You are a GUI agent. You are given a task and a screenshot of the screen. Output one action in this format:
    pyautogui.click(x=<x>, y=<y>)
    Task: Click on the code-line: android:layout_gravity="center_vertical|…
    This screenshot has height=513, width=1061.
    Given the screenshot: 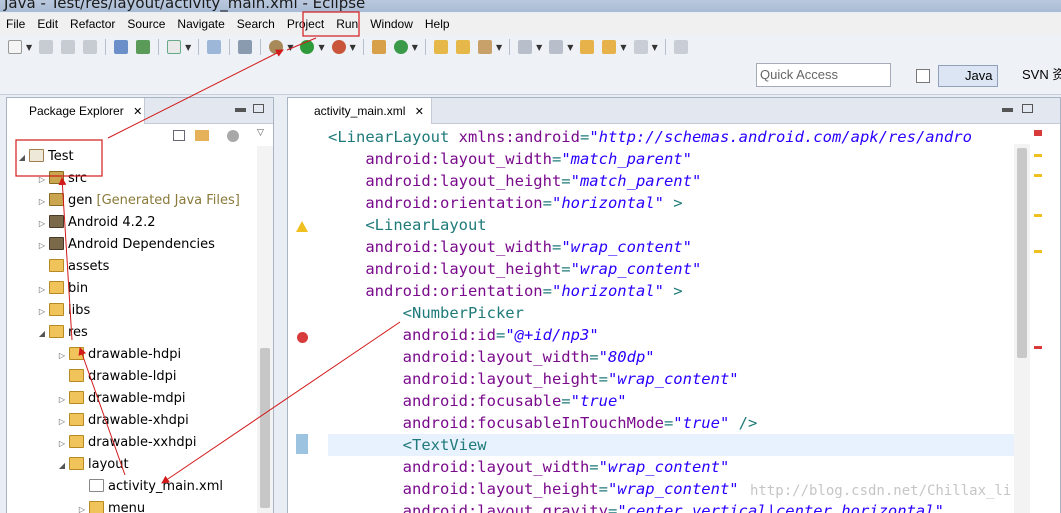 What is the action you would take?
    pyautogui.click(x=636, y=506)
    